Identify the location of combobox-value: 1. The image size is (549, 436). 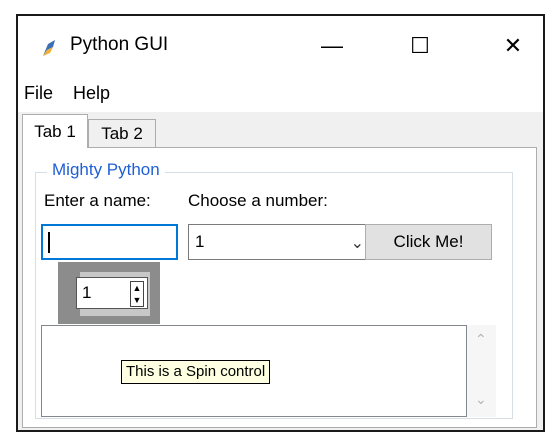
(200, 241).